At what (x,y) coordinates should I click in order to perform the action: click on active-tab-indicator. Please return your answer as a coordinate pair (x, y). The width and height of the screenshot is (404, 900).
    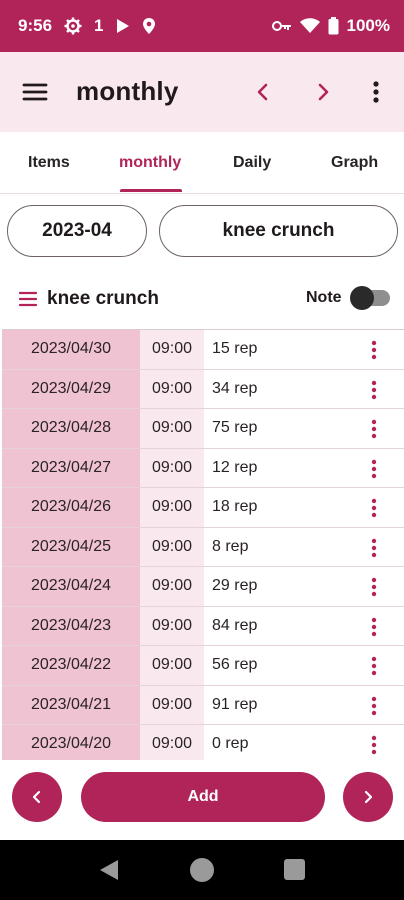
    Looking at the image, I should click on (151, 190).